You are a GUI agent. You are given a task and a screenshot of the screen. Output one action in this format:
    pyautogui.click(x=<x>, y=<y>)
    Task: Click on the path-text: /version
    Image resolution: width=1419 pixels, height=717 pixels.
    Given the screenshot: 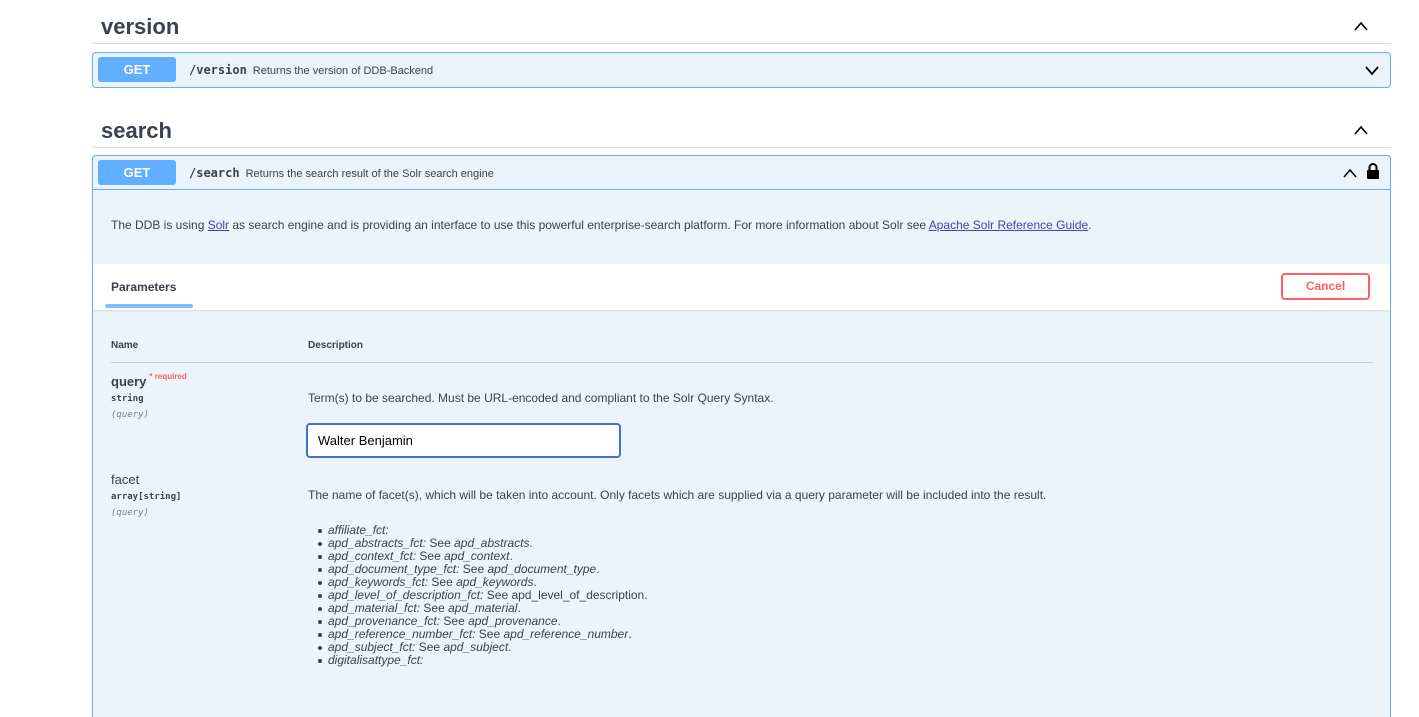 What is the action you would take?
    pyautogui.click(x=218, y=70)
    